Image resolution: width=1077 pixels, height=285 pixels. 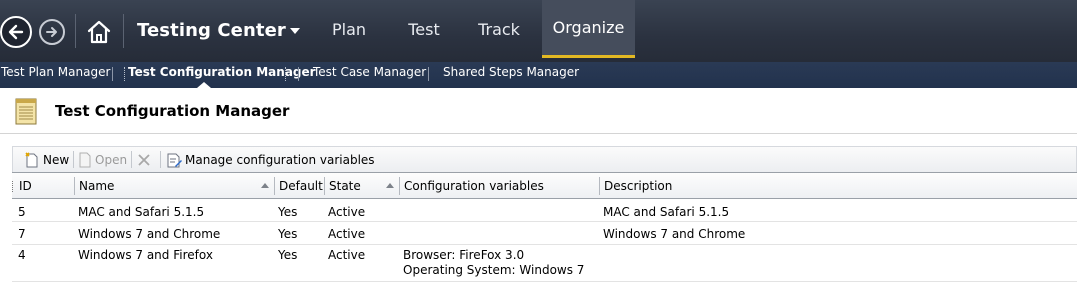 I want to click on manage-configuration-variables-label: Manage configuration variables, so click(x=280, y=160).